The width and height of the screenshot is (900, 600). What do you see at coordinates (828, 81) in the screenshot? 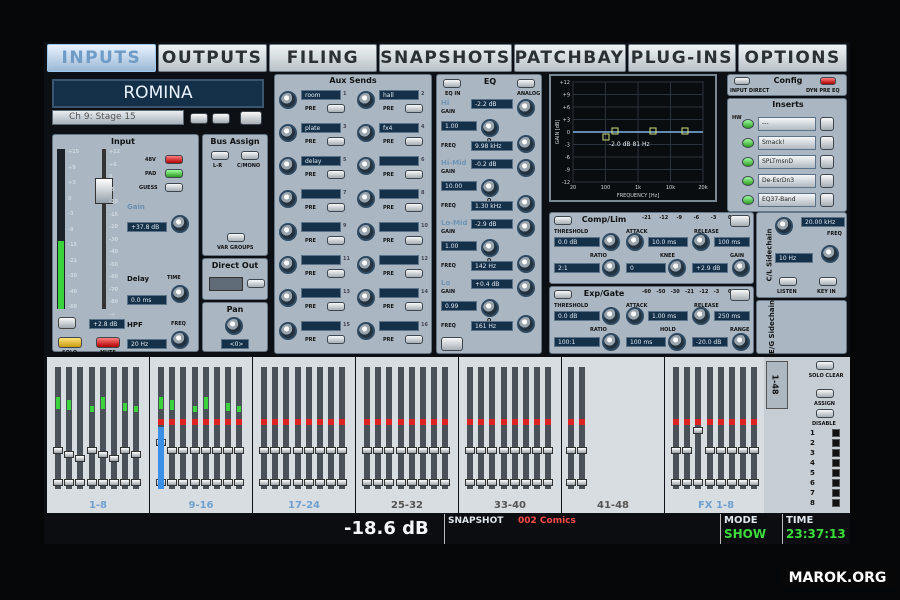
I see `dyn-pre-eq-button` at bounding box center [828, 81].